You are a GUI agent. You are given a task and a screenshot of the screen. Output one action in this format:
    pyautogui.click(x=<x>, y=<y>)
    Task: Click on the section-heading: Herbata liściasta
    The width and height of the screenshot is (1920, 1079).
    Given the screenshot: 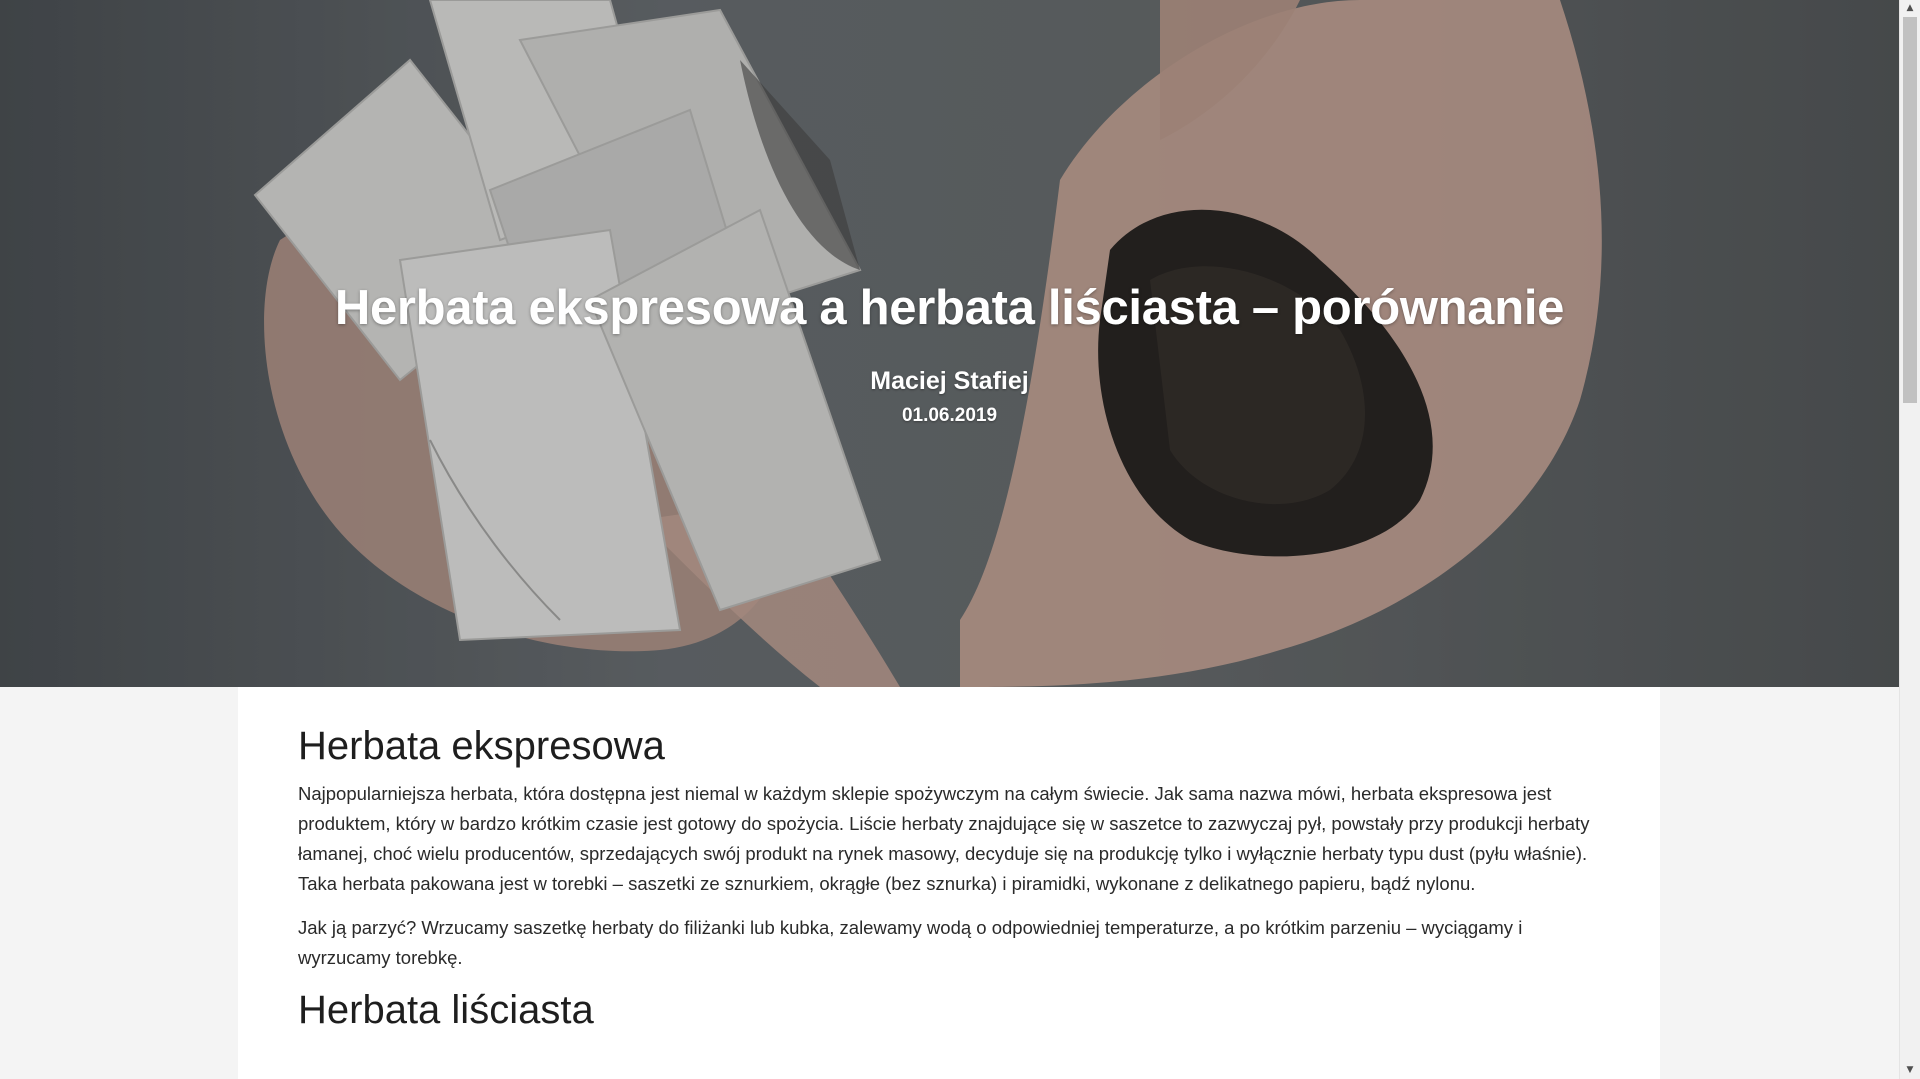 What is the action you would take?
    pyautogui.click(x=446, y=1010)
    